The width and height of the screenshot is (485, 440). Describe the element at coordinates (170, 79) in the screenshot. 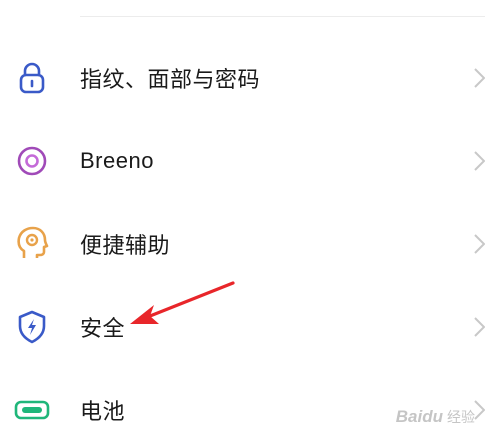

I see `settings-item-label: 指纹、面部与密码` at that location.